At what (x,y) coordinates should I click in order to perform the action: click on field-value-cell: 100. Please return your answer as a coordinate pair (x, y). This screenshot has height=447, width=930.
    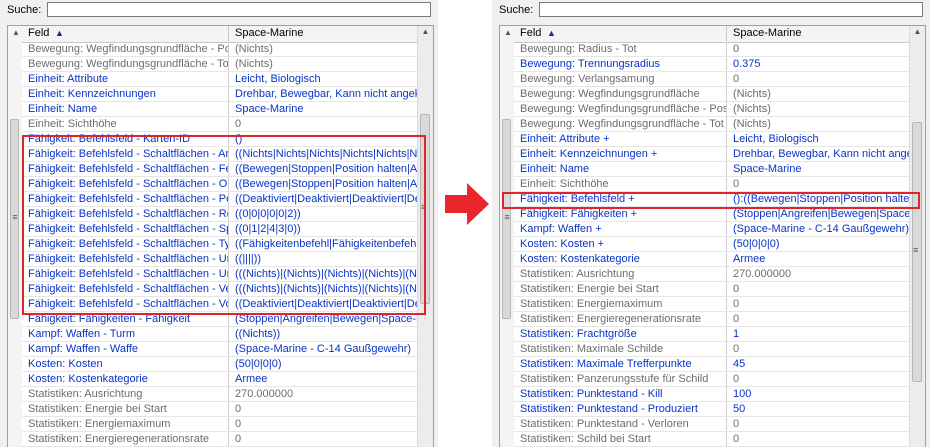
    Looking at the image, I should click on (818, 394).